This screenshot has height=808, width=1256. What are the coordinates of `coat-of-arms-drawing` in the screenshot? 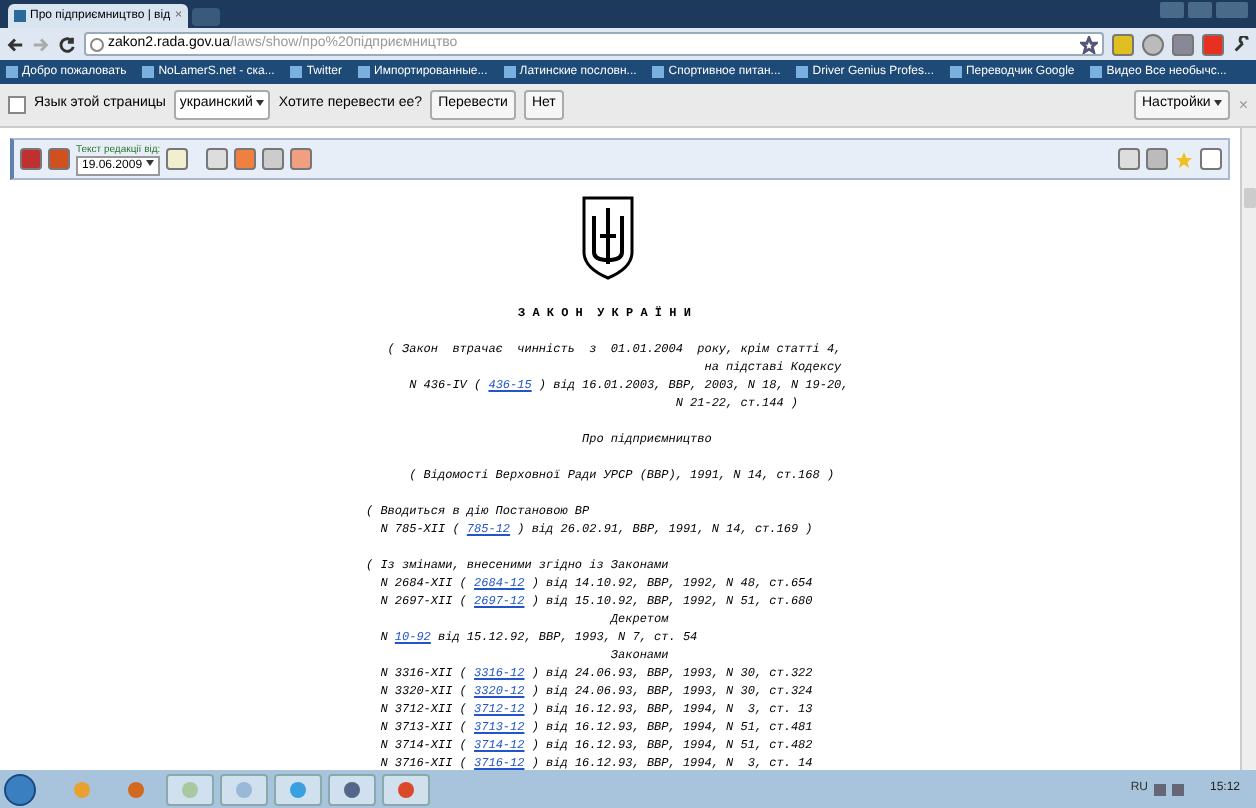 It's located at (608, 238).